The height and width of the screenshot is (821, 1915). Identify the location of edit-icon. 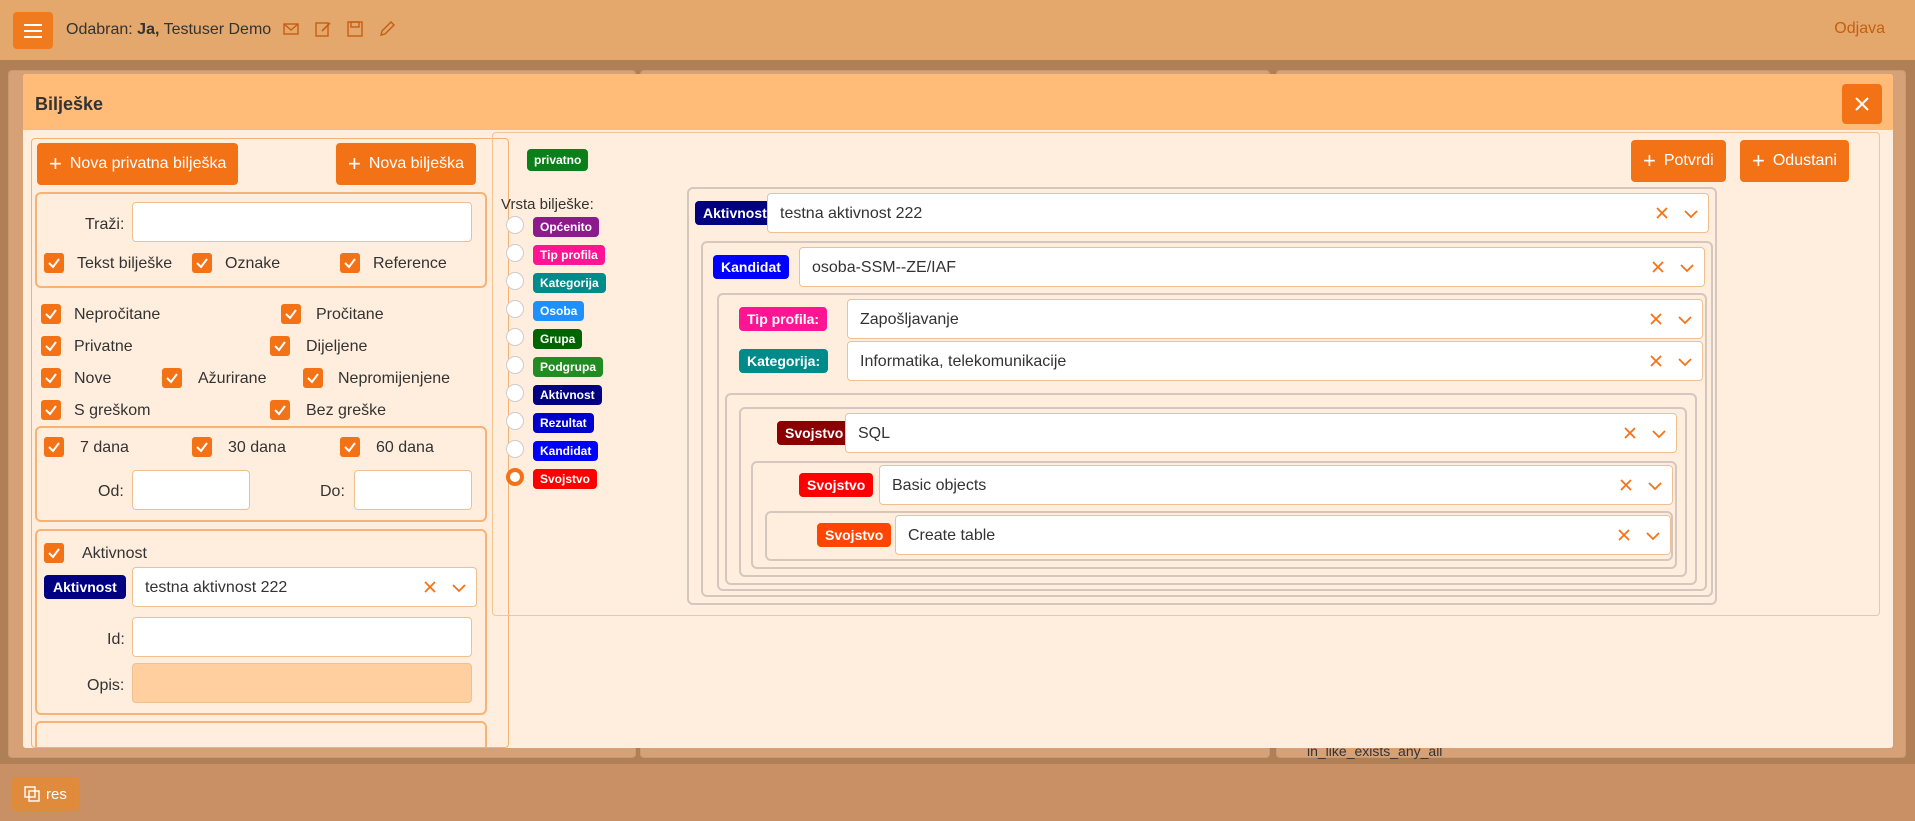
(323, 29).